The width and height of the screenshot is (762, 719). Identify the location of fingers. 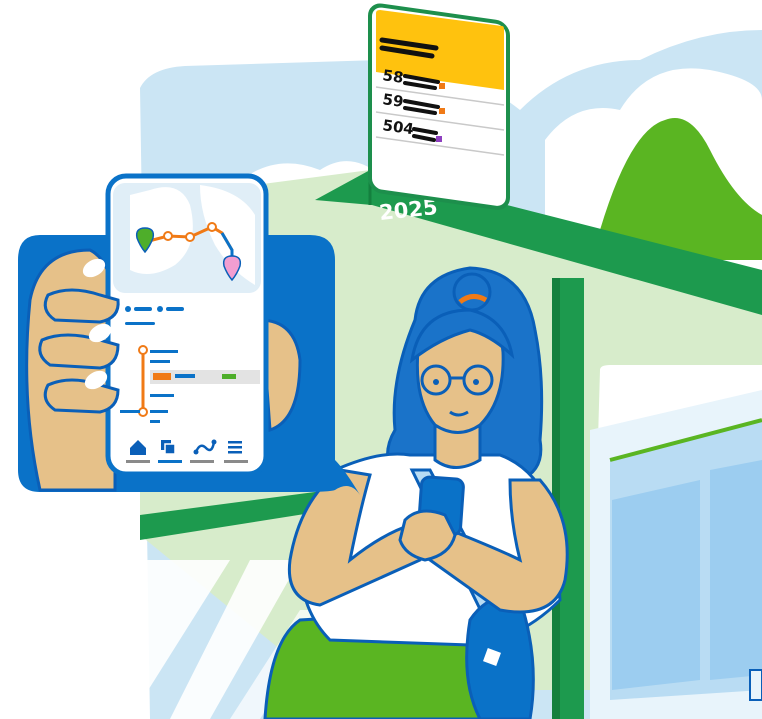
(79, 351).